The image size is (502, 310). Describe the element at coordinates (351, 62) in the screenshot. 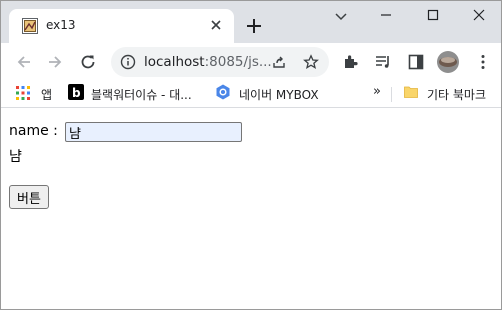

I see `extensions-puzzle-icon` at that location.